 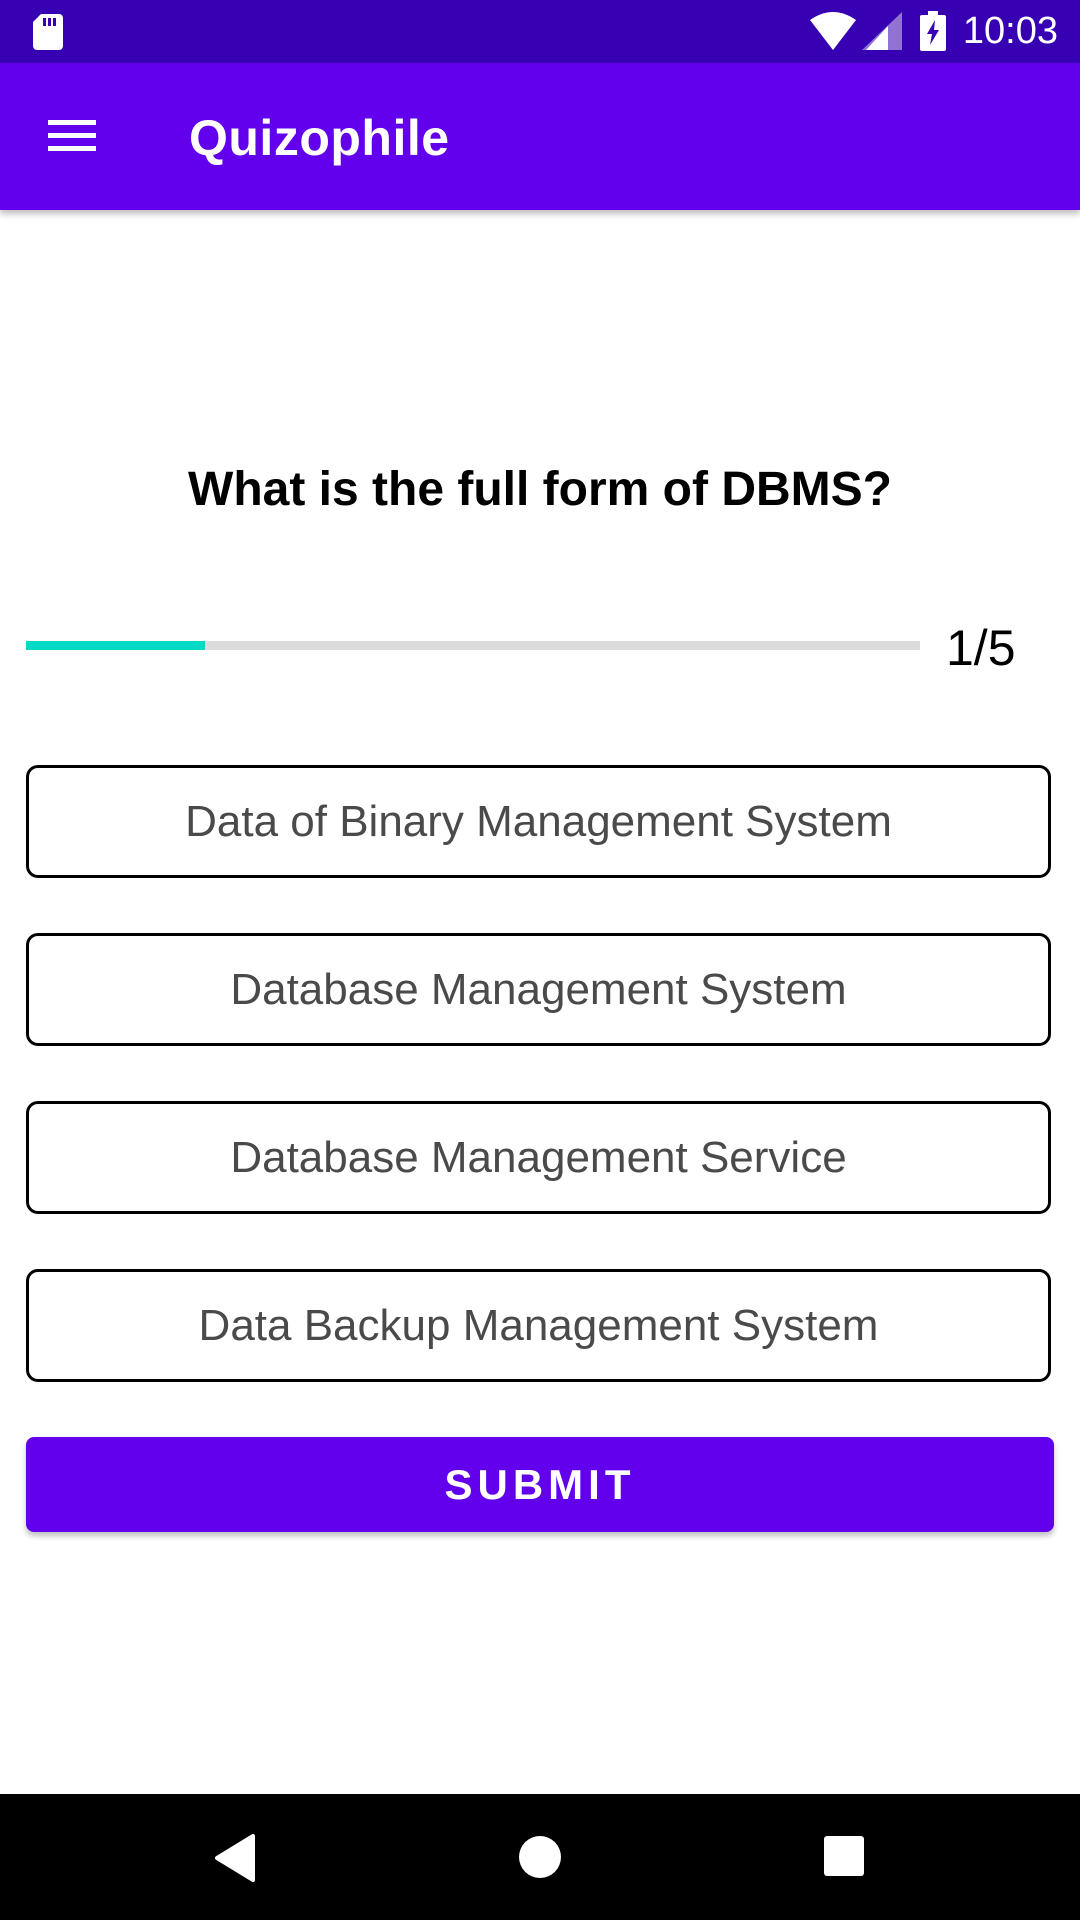 I want to click on status-bar: 10:03, so click(x=540, y=31).